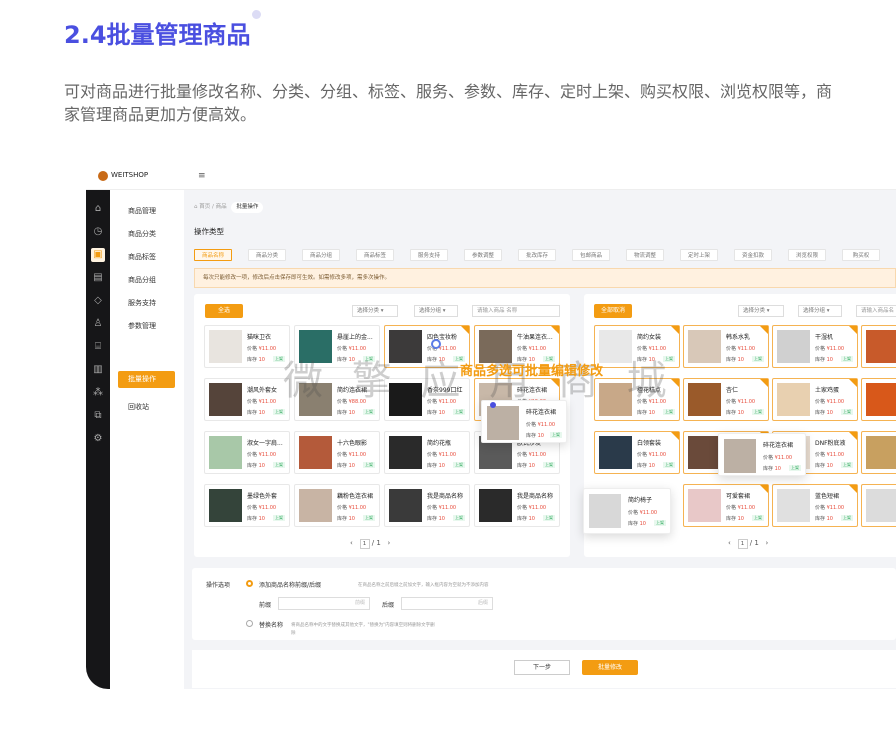 Image resolution: width=896 pixels, height=756 pixels. I want to click on settings-icon: ⚙, so click(98, 439).